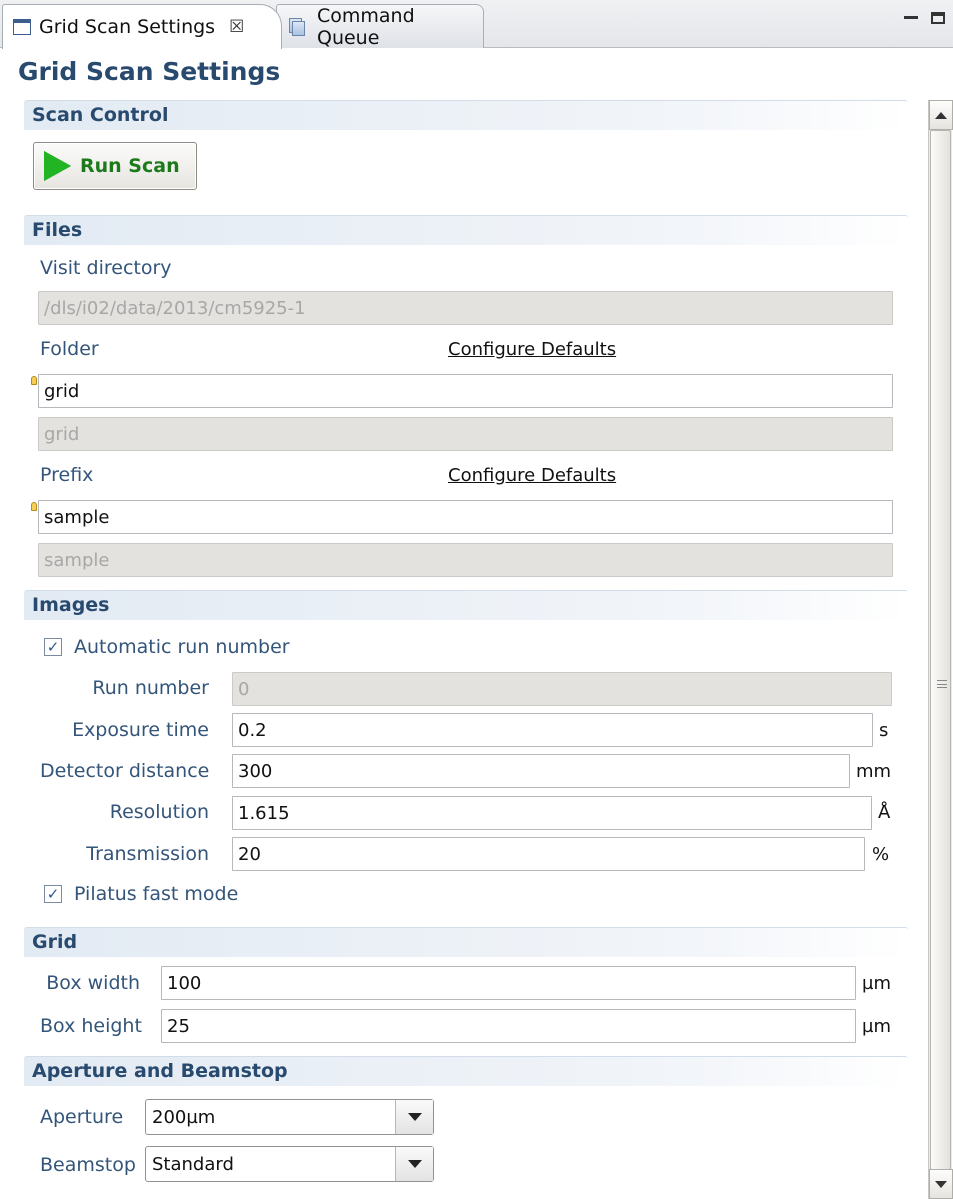  I want to click on auto-run-number-checkbox: ✓, so click(53, 647).